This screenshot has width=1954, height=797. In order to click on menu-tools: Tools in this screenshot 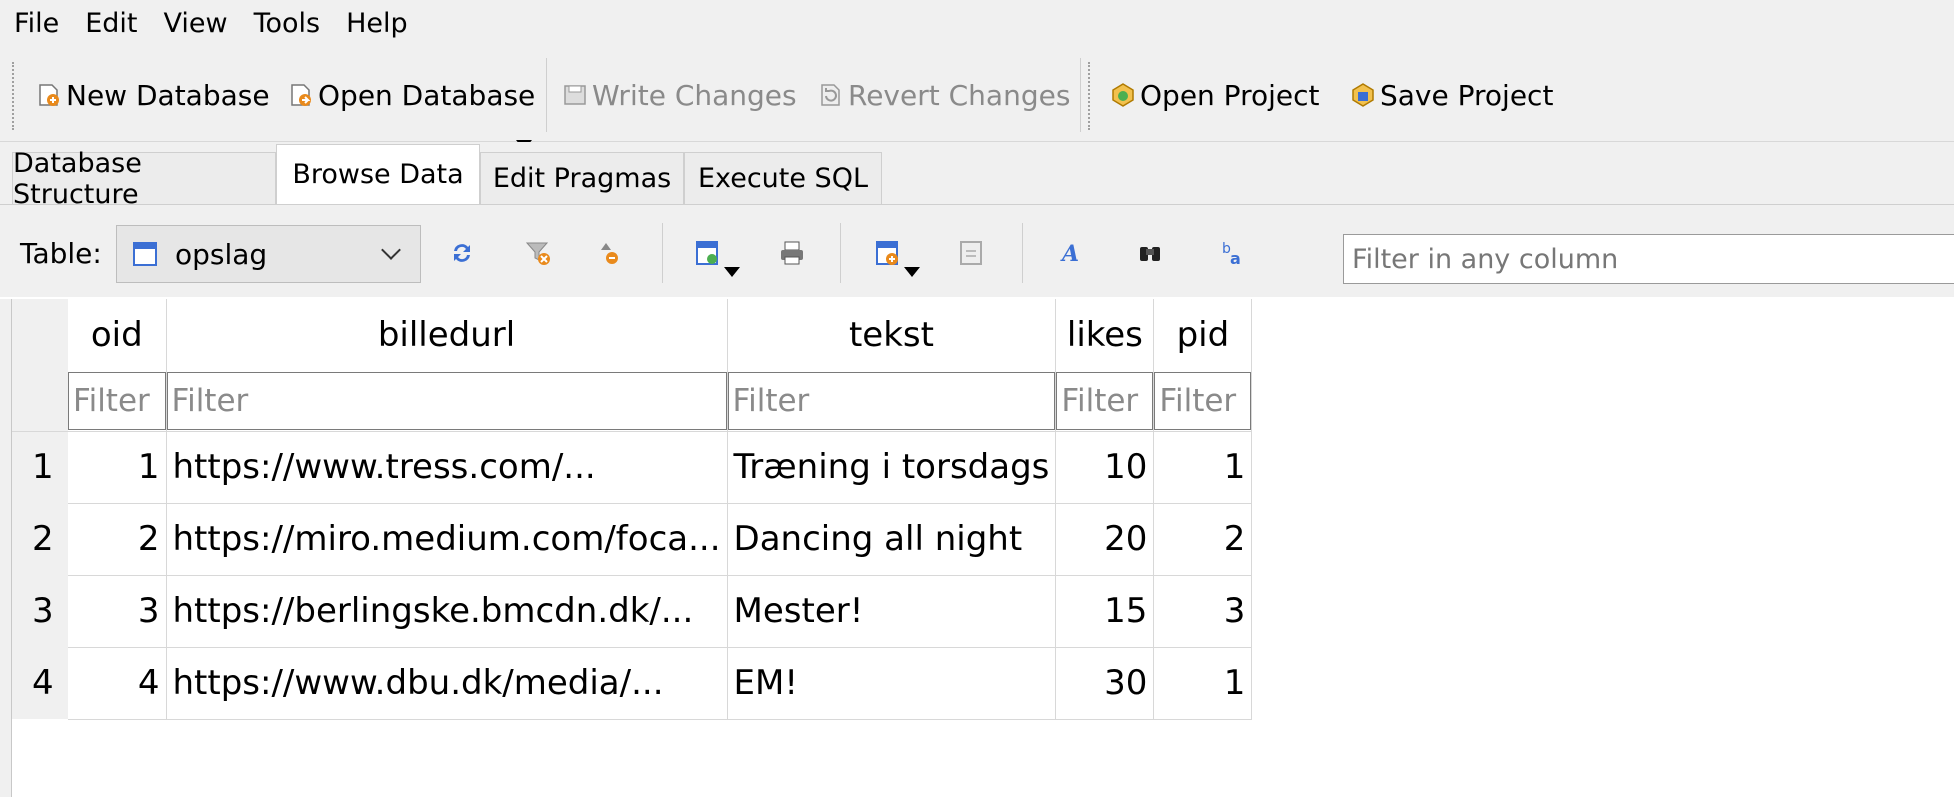, I will do `click(287, 24)`.